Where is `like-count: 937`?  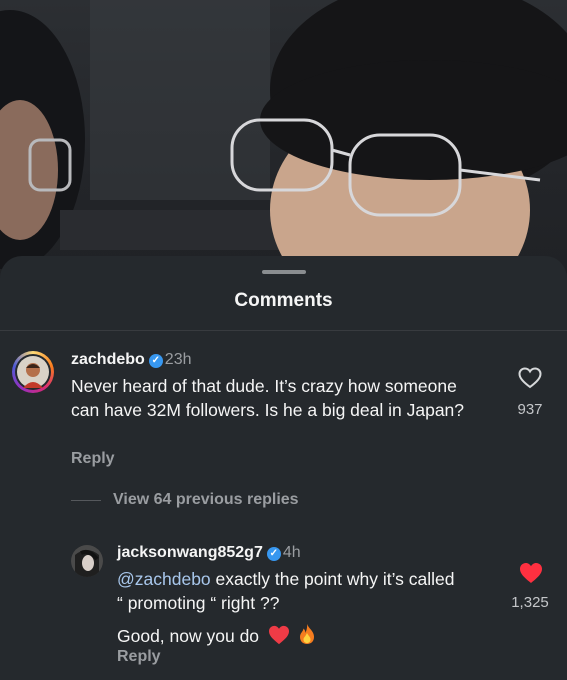 like-count: 937 is located at coordinates (530, 409).